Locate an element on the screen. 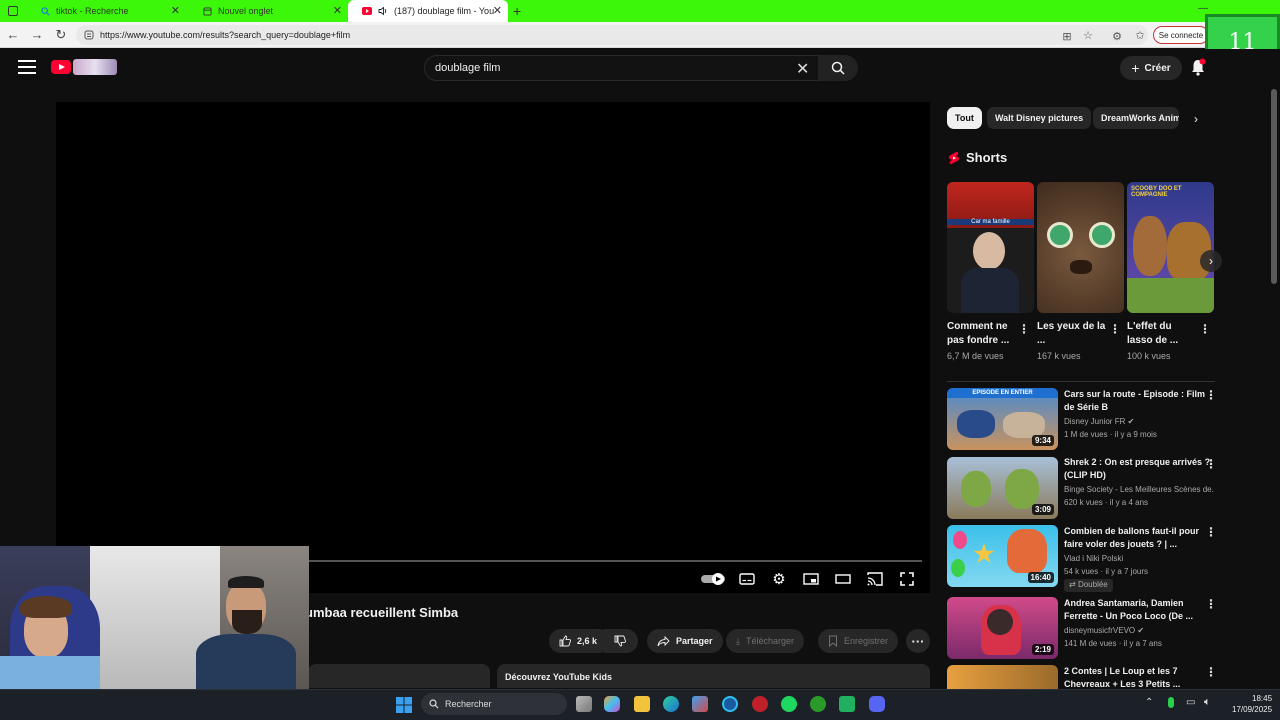  tray-chevron-icon: ⌃ is located at coordinates (1149, 702).